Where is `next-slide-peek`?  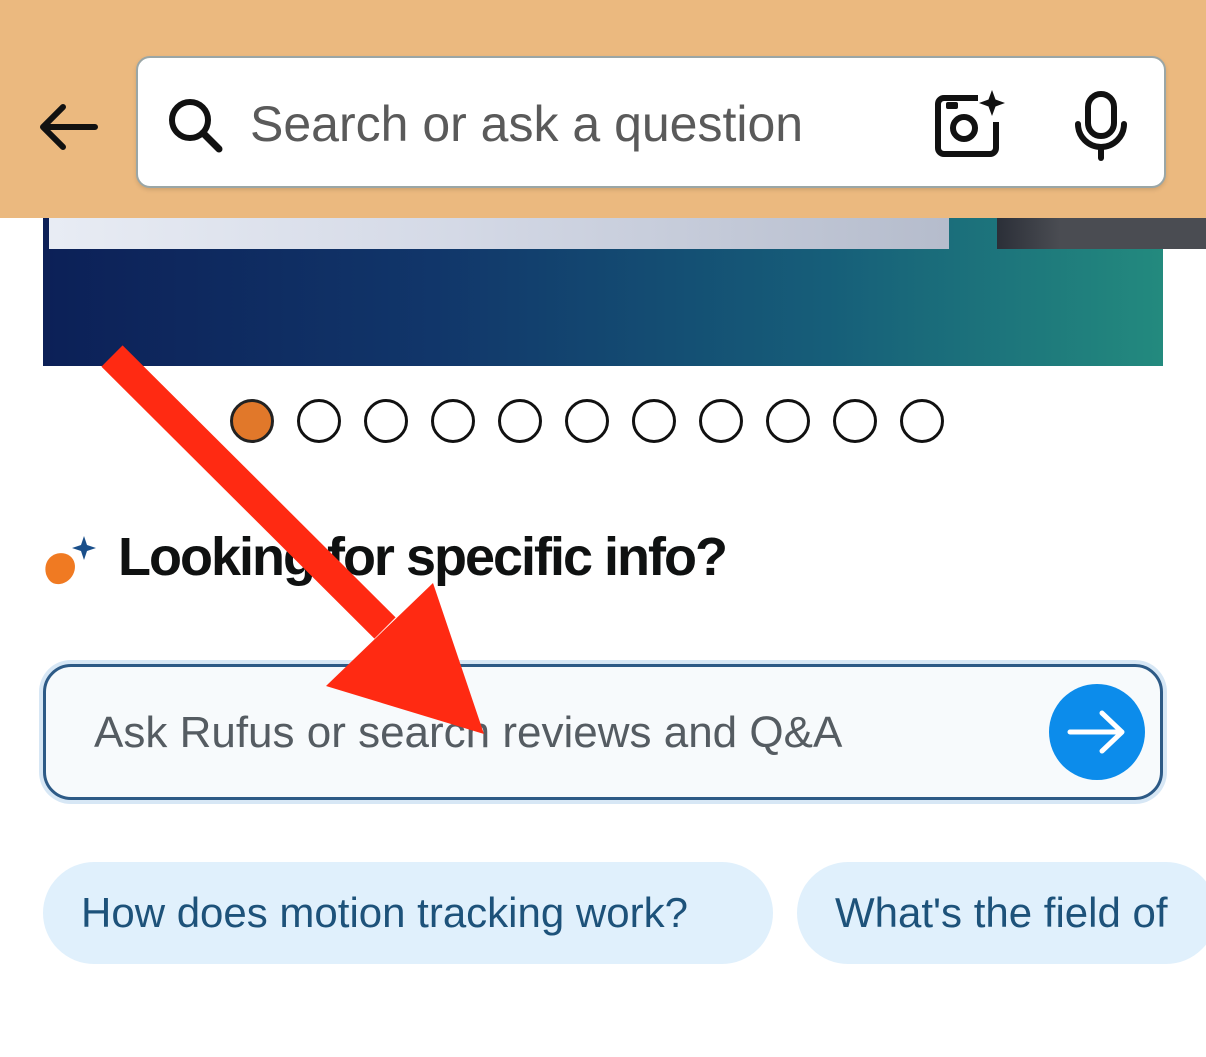 next-slide-peek is located at coordinates (1101, 233).